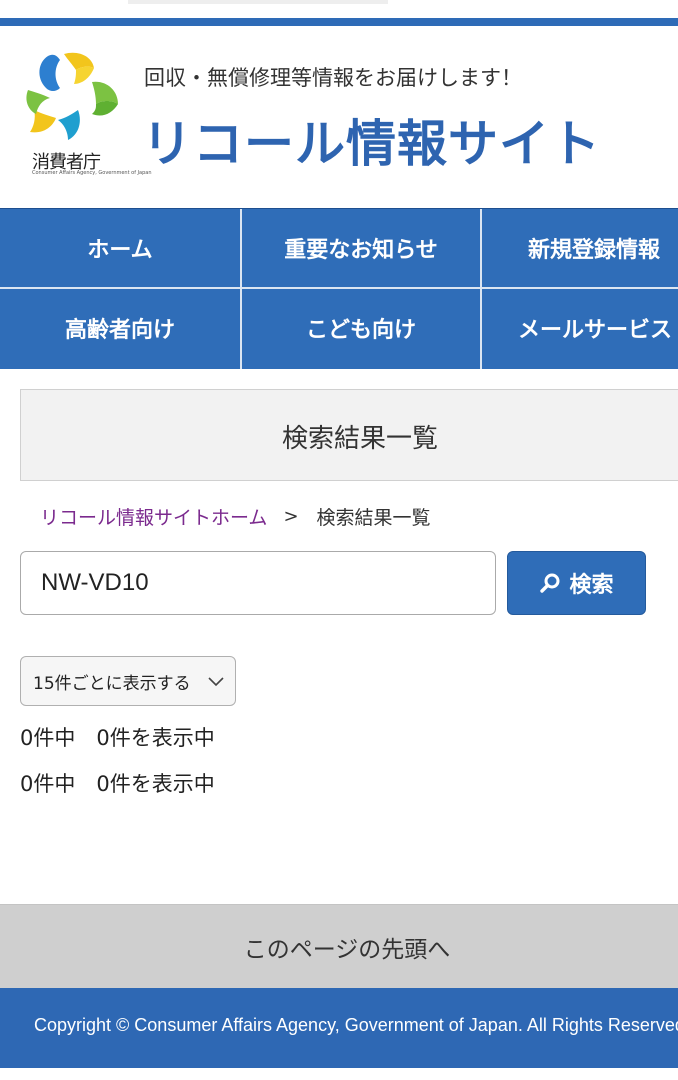 The image size is (678, 1080). Describe the element at coordinates (373, 518) in the screenshot. I see `breadcrumb-current: 検索結果一覧` at that location.